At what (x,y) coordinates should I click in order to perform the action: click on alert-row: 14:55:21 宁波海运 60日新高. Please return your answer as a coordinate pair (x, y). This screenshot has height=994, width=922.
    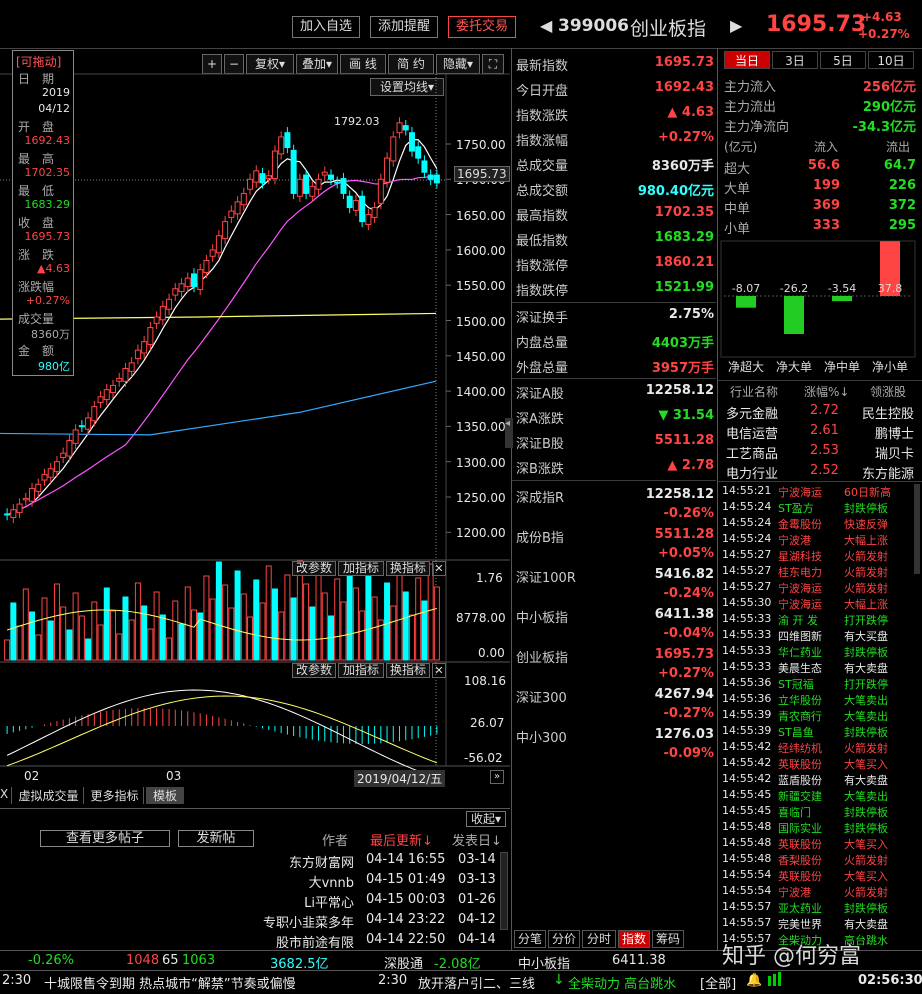
    Looking at the image, I should click on (818, 491).